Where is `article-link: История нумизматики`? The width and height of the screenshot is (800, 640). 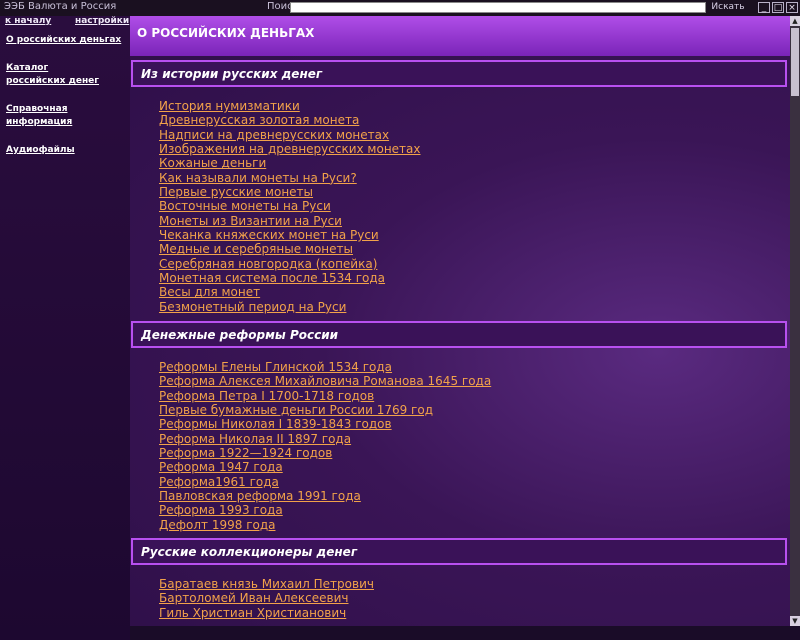
article-link: История нумизматики is located at coordinates (229, 106).